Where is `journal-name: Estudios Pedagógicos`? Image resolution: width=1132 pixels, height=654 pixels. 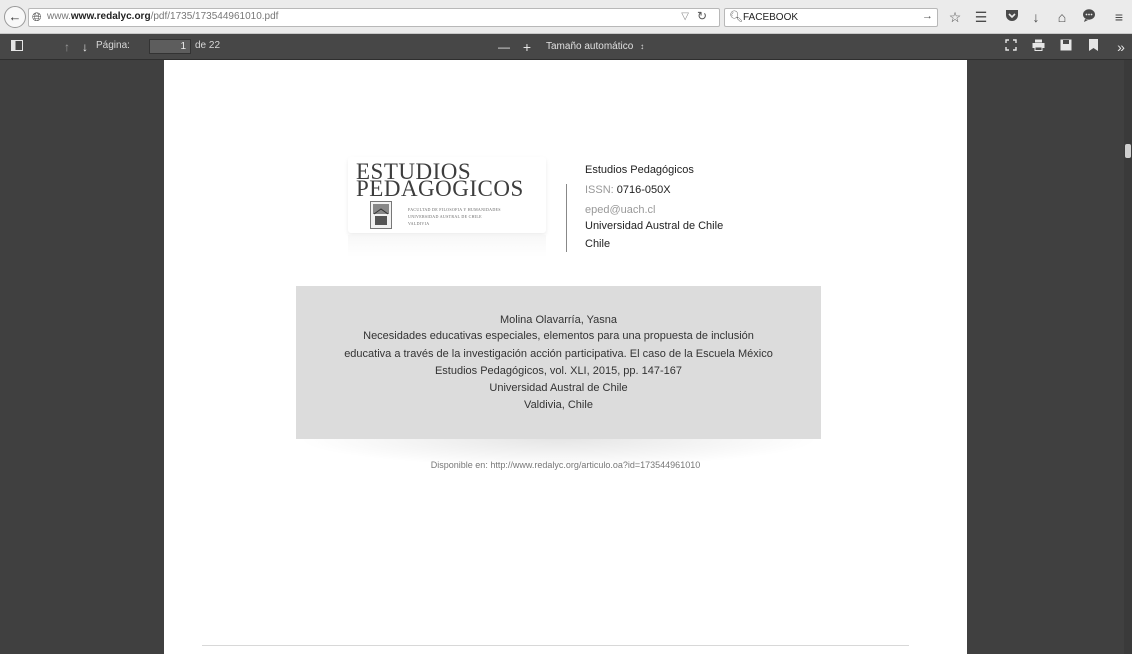
journal-name: Estudios Pedagógicos is located at coordinates (639, 170).